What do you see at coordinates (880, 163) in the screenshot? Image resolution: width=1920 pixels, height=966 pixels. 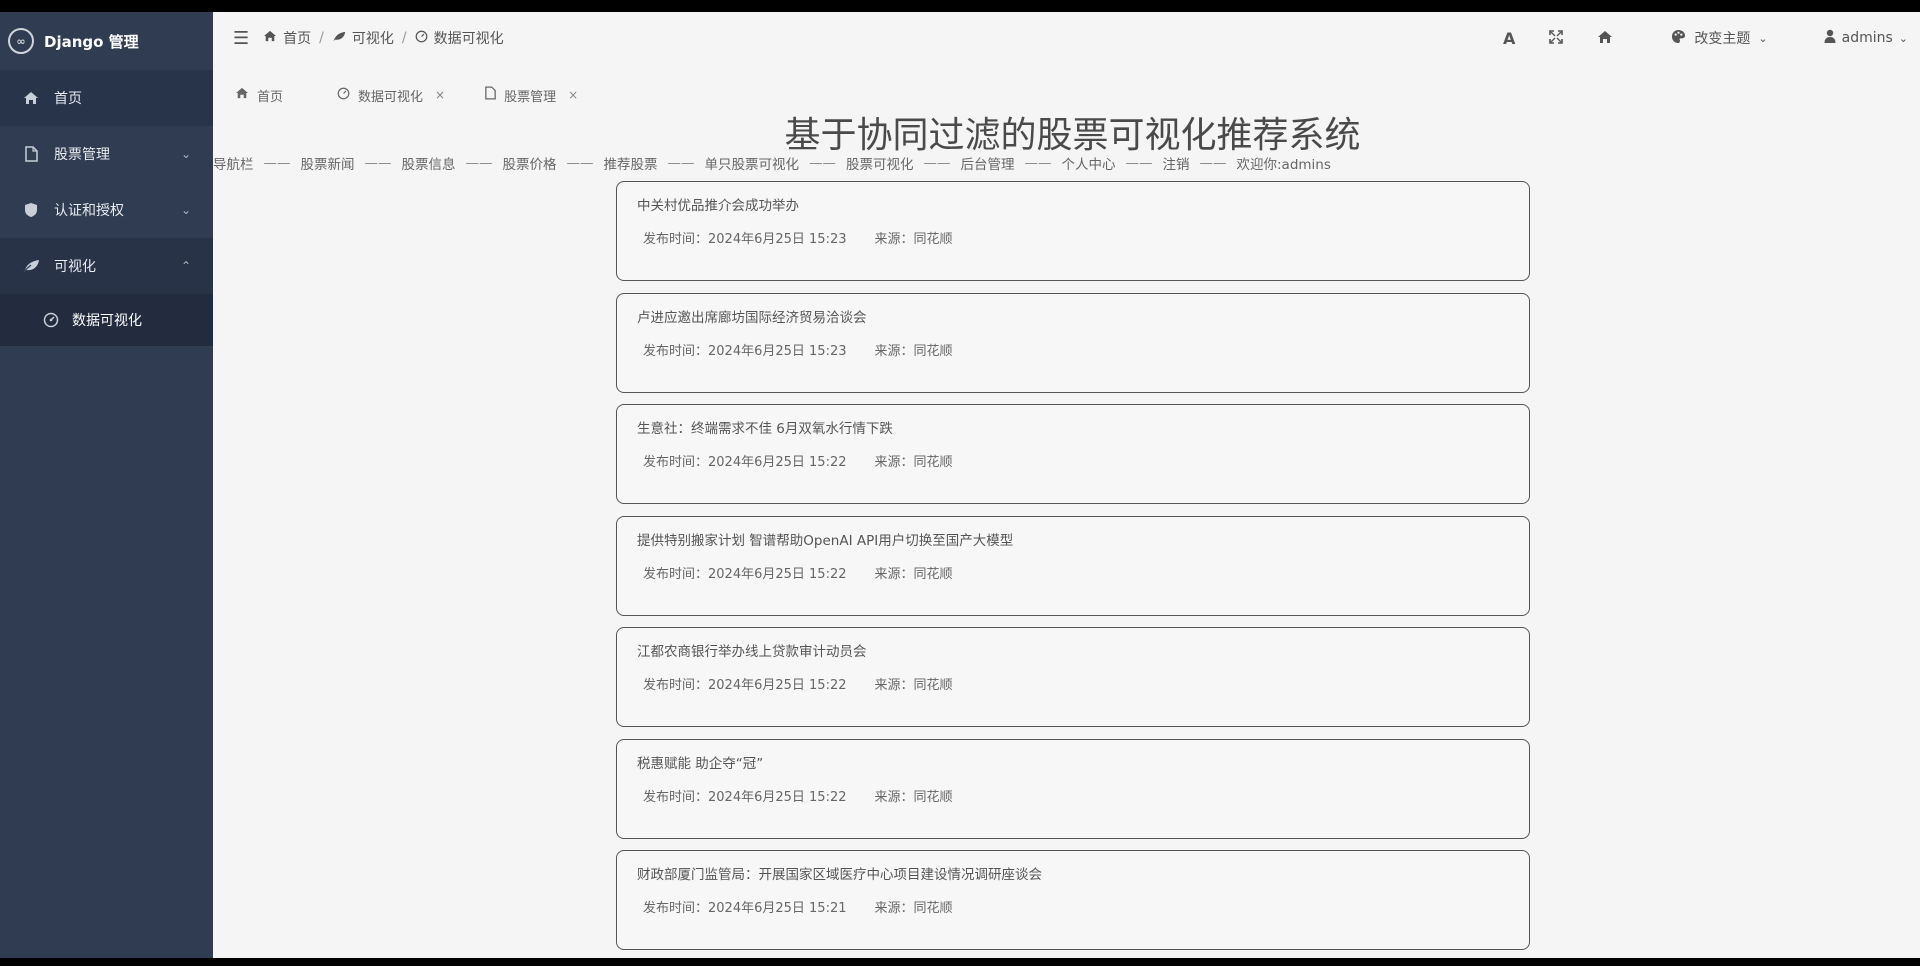 I see `nav-link-stock-viz: 股票可视化` at bounding box center [880, 163].